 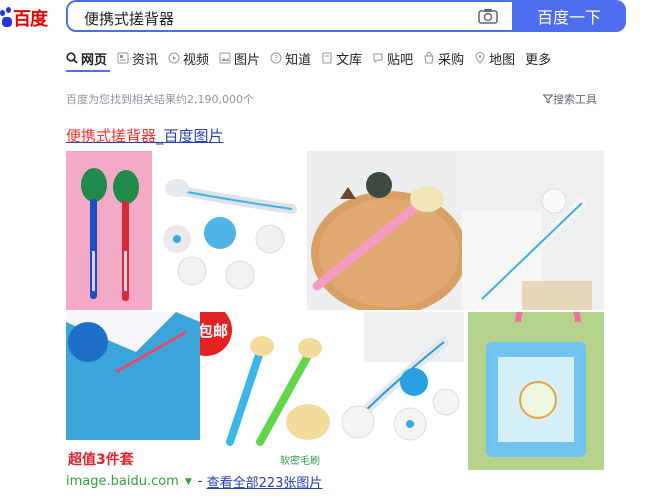 What do you see at coordinates (190, 136) in the screenshot?
I see `result-suffix: _百度图片` at bounding box center [190, 136].